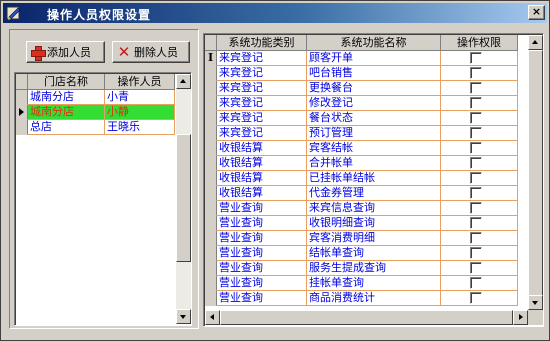  What do you see at coordinates (374, 43) in the screenshot?
I see `column-header-function: 系统功能名称` at bounding box center [374, 43].